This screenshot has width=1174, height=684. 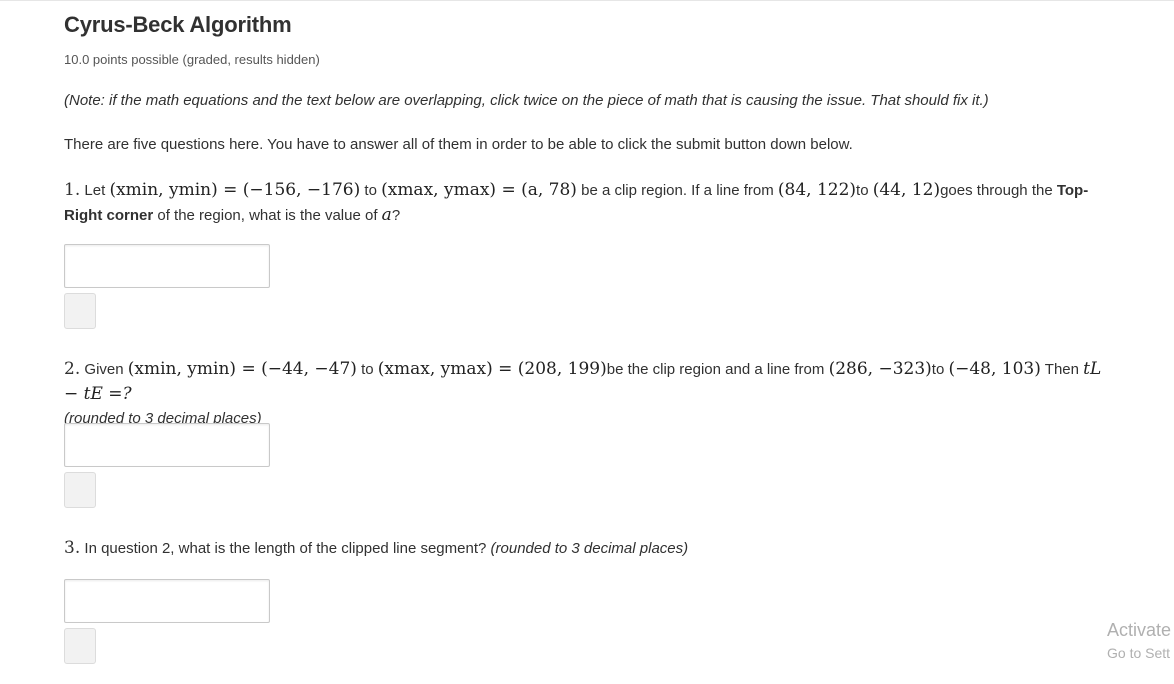 I want to click on question-number: 1., so click(x=72, y=190).